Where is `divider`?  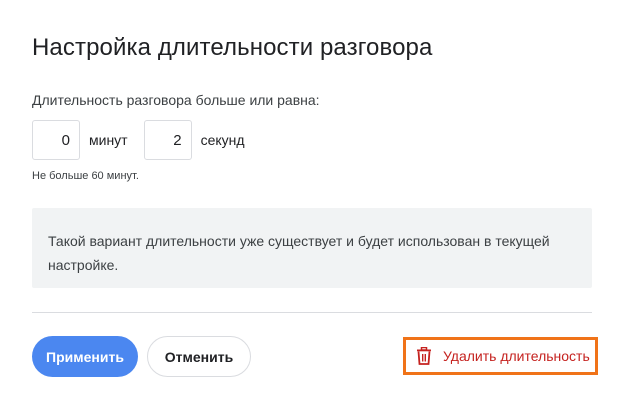
divider is located at coordinates (312, 312).